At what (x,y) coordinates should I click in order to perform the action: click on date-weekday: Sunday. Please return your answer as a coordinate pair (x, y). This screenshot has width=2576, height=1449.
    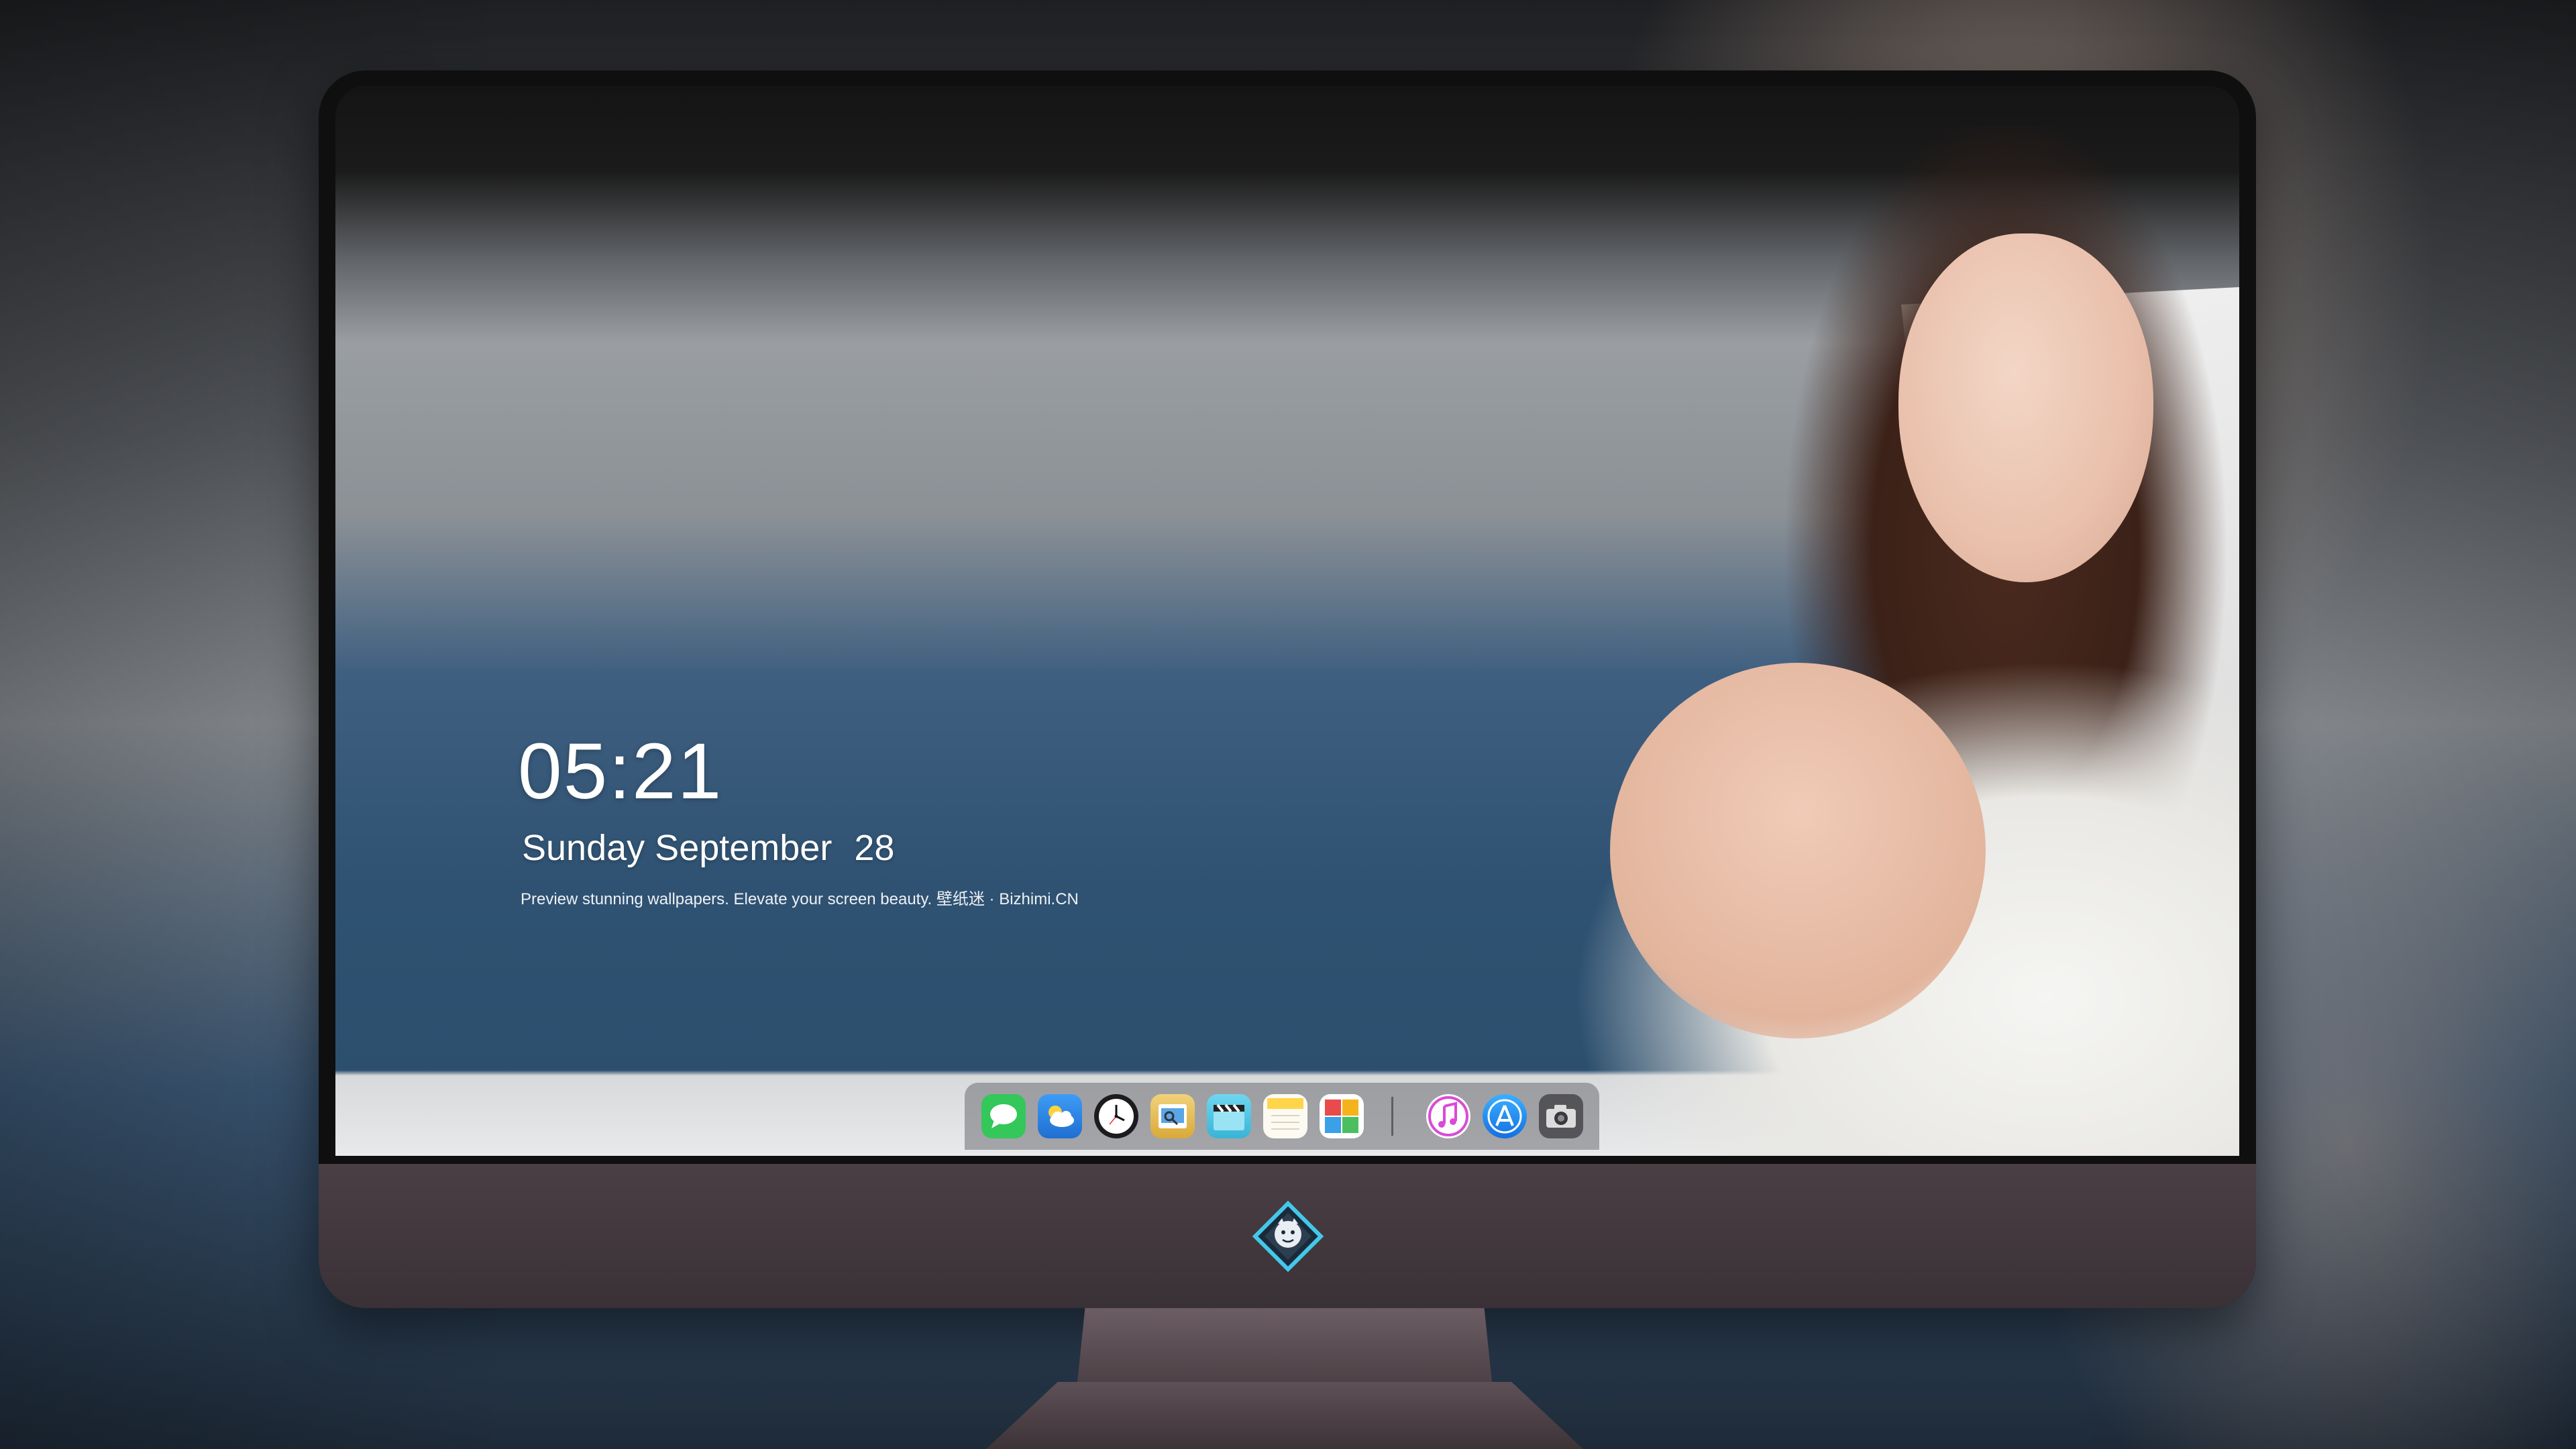
    Looking at the image, I should click on (583, 848).